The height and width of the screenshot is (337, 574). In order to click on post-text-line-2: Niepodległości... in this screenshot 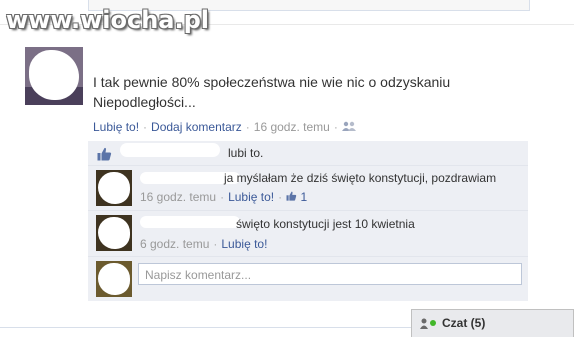, I will do `click(144, 102)`.